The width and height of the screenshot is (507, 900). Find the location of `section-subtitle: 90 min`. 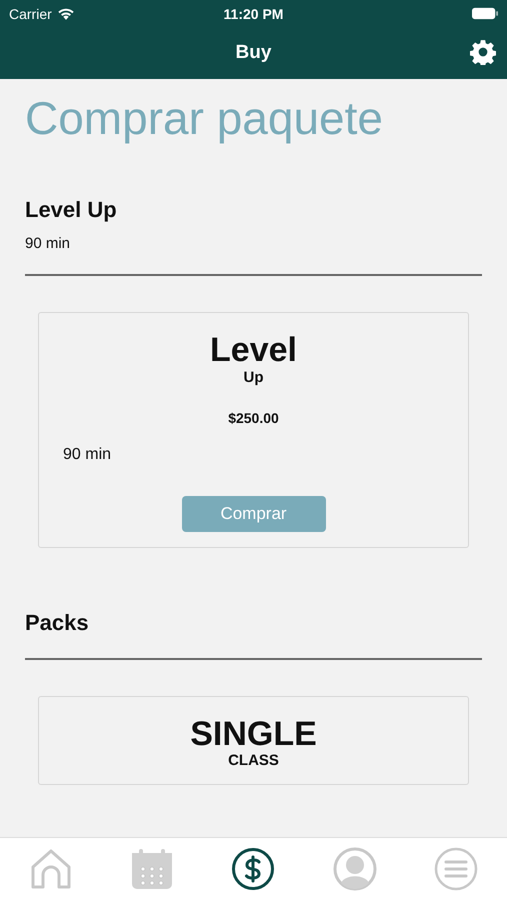

section-subtitle: 90 min is located at coordinates (48, 243).